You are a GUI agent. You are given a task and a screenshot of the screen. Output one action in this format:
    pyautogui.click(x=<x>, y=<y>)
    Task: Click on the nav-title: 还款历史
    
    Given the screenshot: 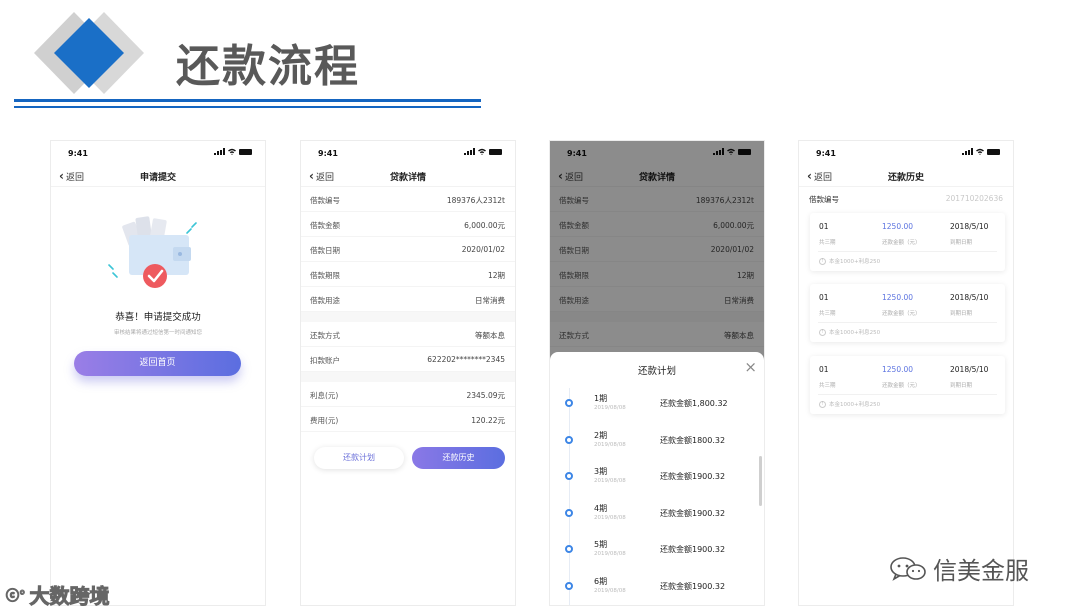 What is the action you would take?
    pyautogui.click(x=905, y=178)
    